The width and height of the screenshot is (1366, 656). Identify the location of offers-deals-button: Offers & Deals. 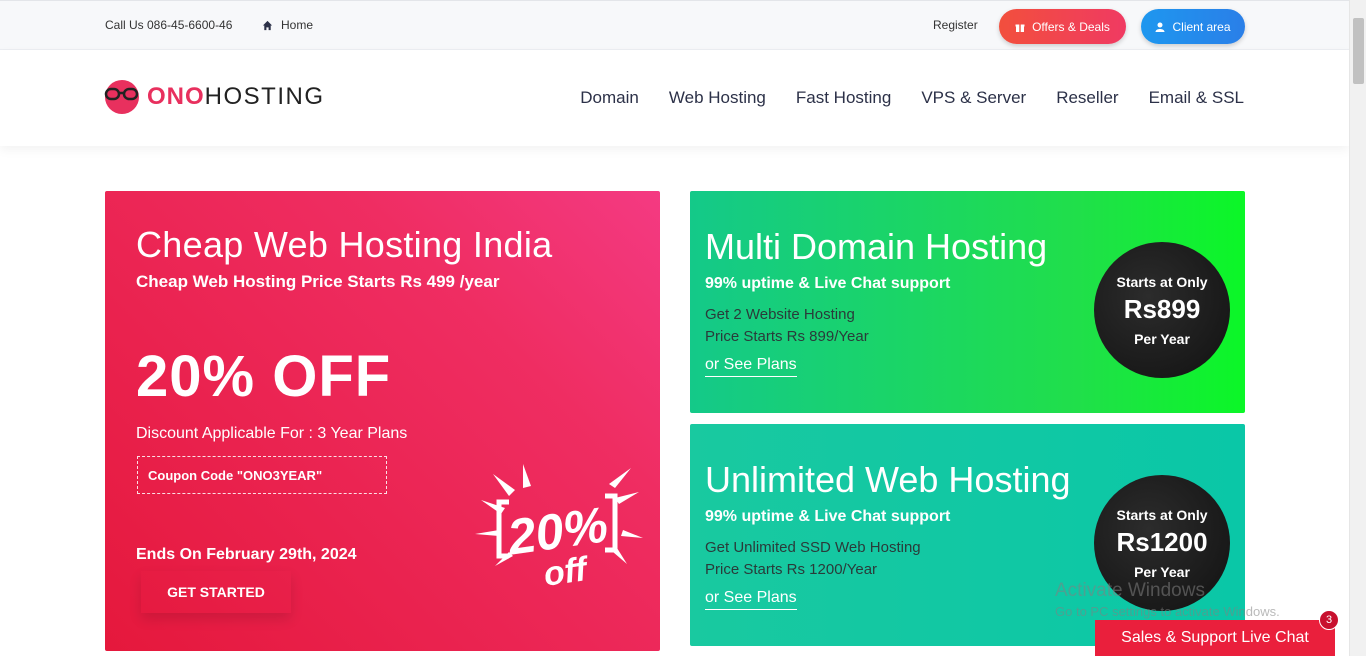
(1062, 26).